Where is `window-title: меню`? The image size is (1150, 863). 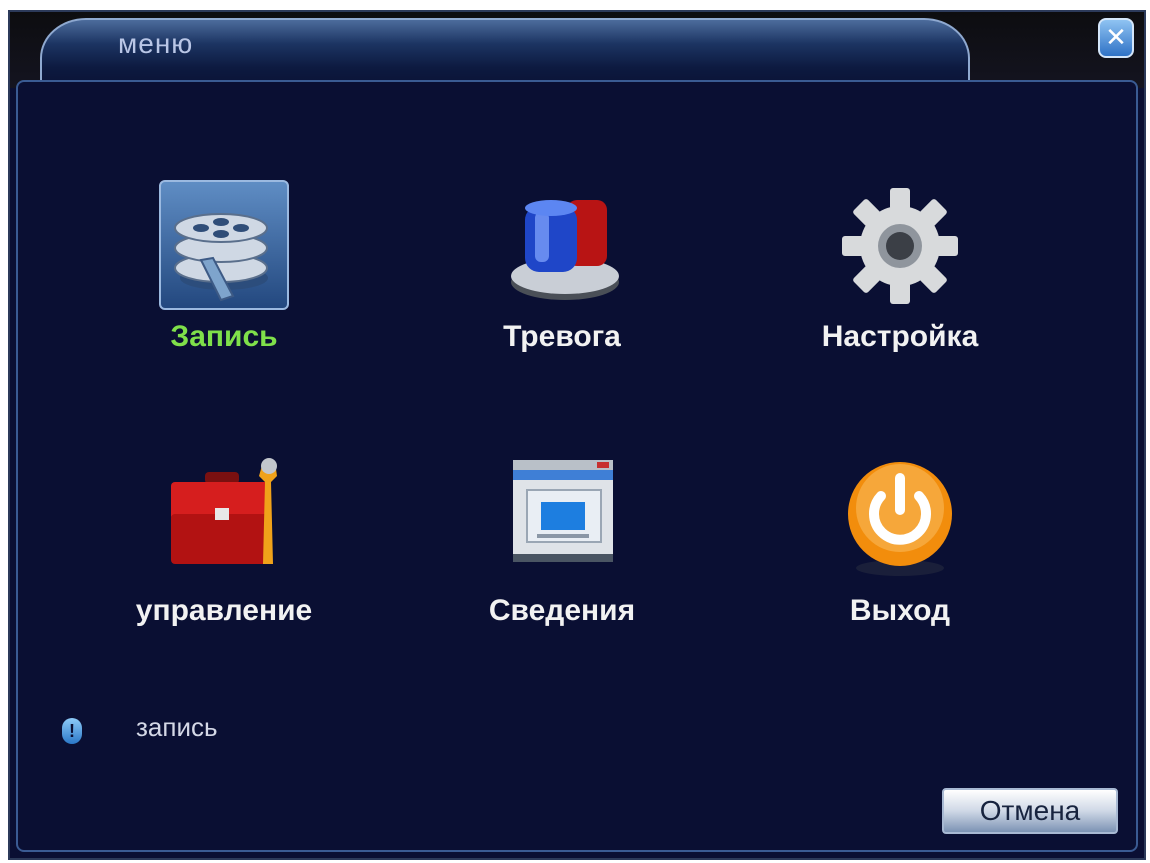 window-title: меню is located at coordinates (156, 43).